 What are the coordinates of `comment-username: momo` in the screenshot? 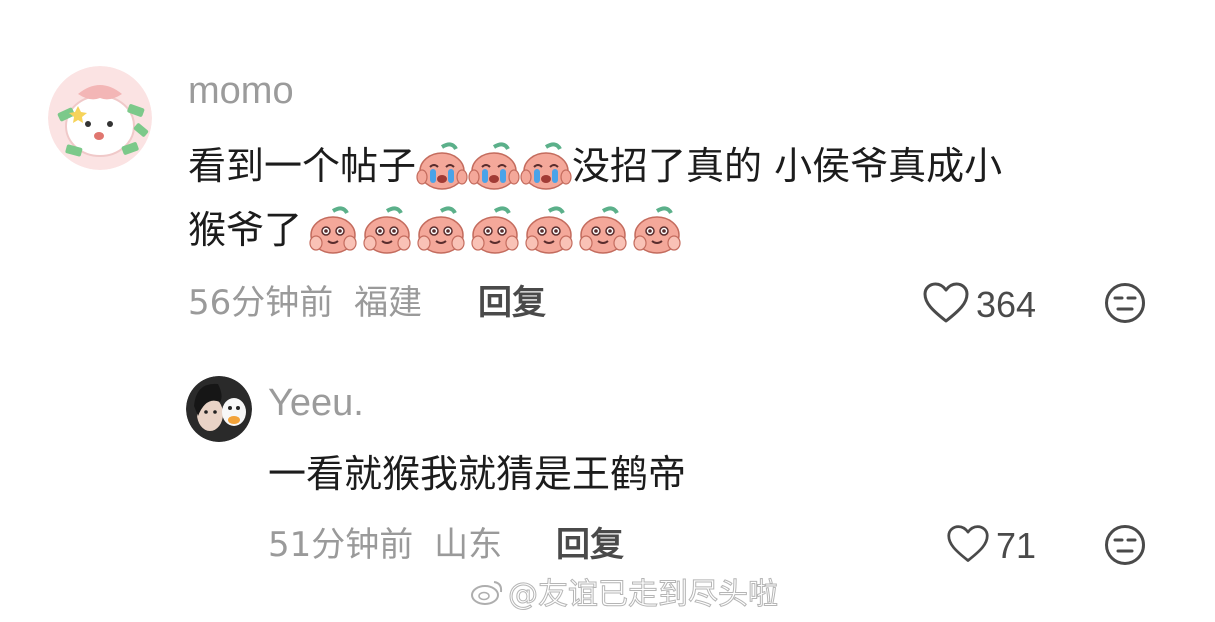 It's located at (241, 91).